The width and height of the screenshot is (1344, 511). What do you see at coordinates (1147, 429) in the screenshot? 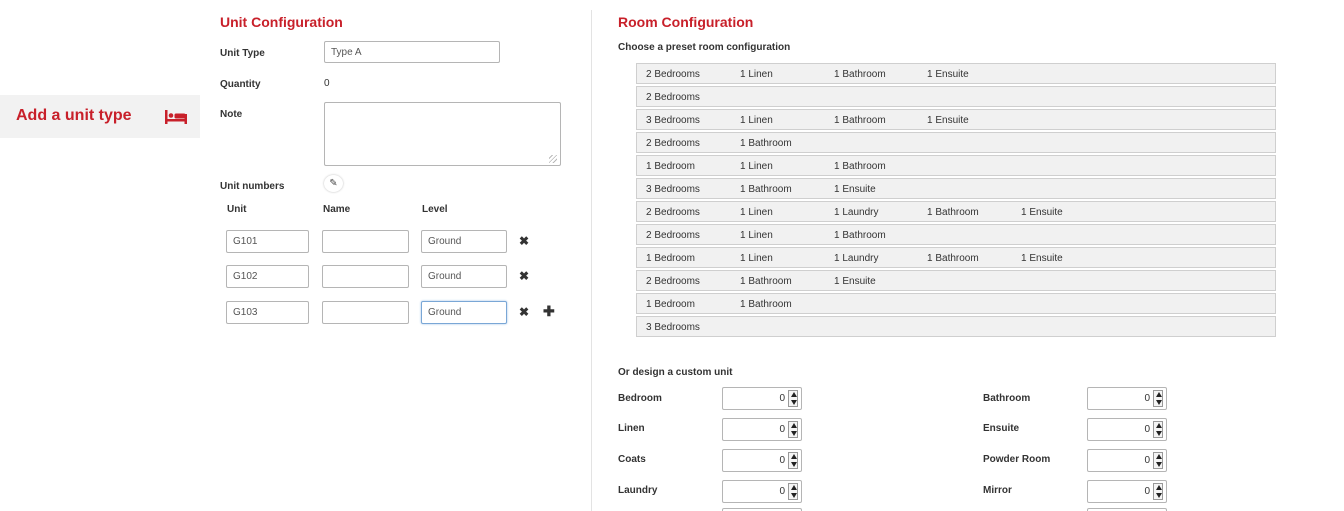
I see `ensuite-value: 0` at bounding box center [1147, 429].